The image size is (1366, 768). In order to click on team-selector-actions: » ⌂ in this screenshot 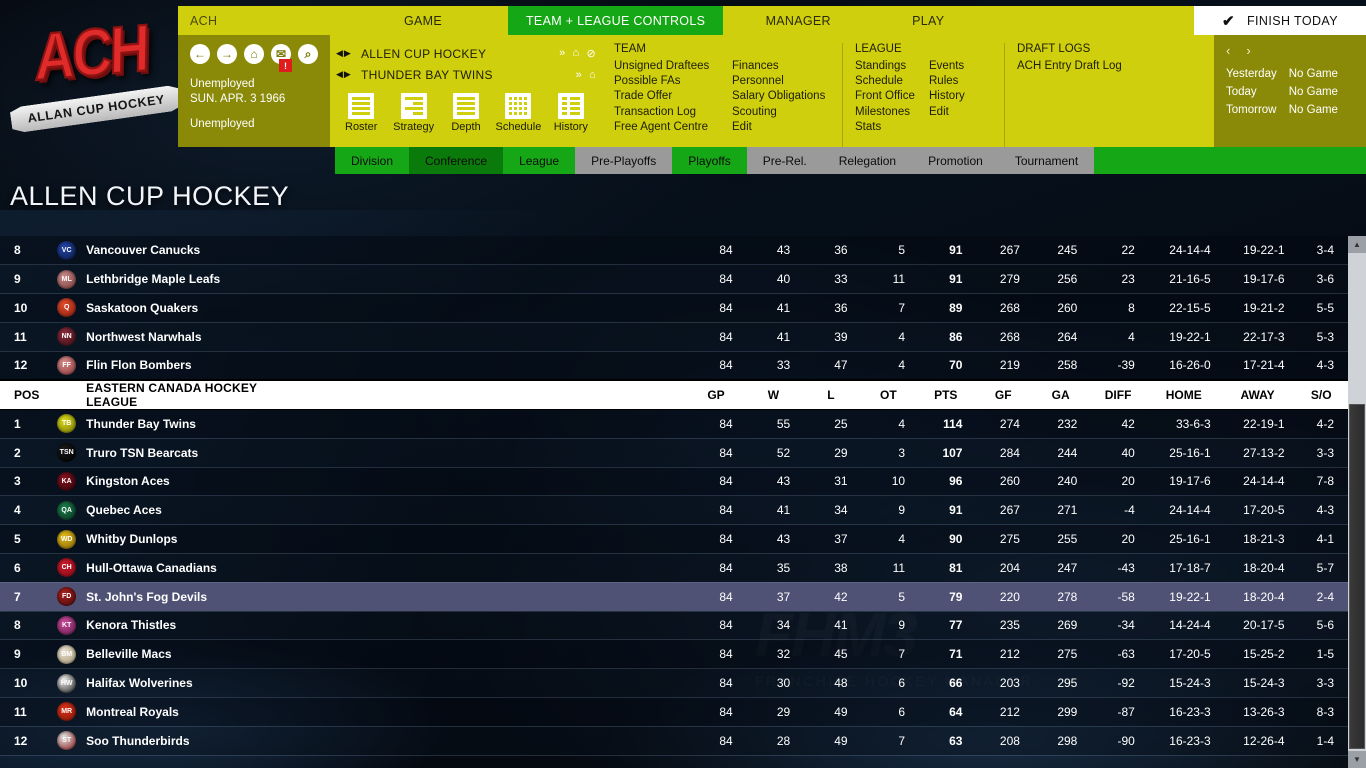, I will do `click(586, 75)`.